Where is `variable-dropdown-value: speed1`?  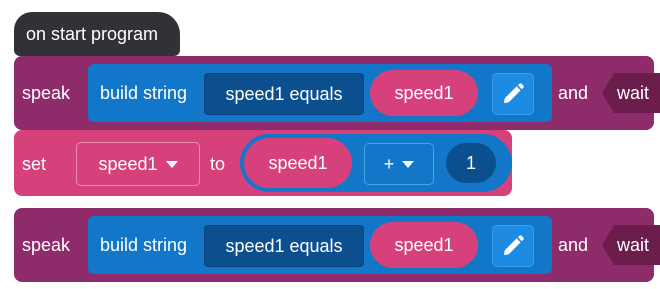
variable-dropdown-value: speed1 is located at coordinates (128, 164).